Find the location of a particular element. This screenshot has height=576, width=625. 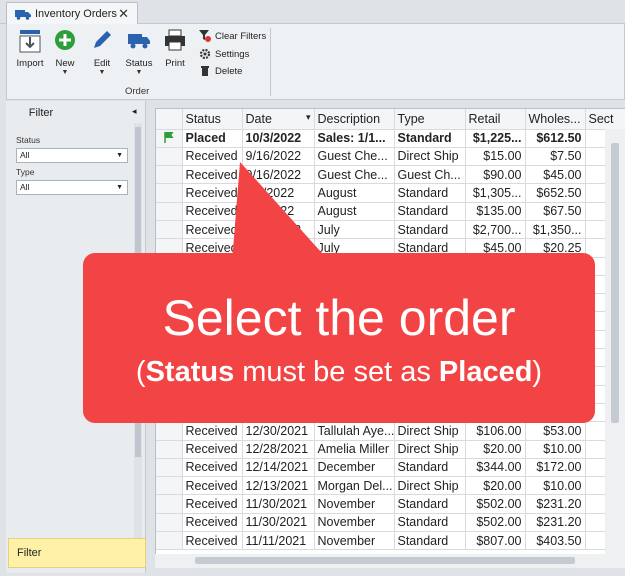

table-cell: 12/30/2021 is located at coordinates (278, 431).